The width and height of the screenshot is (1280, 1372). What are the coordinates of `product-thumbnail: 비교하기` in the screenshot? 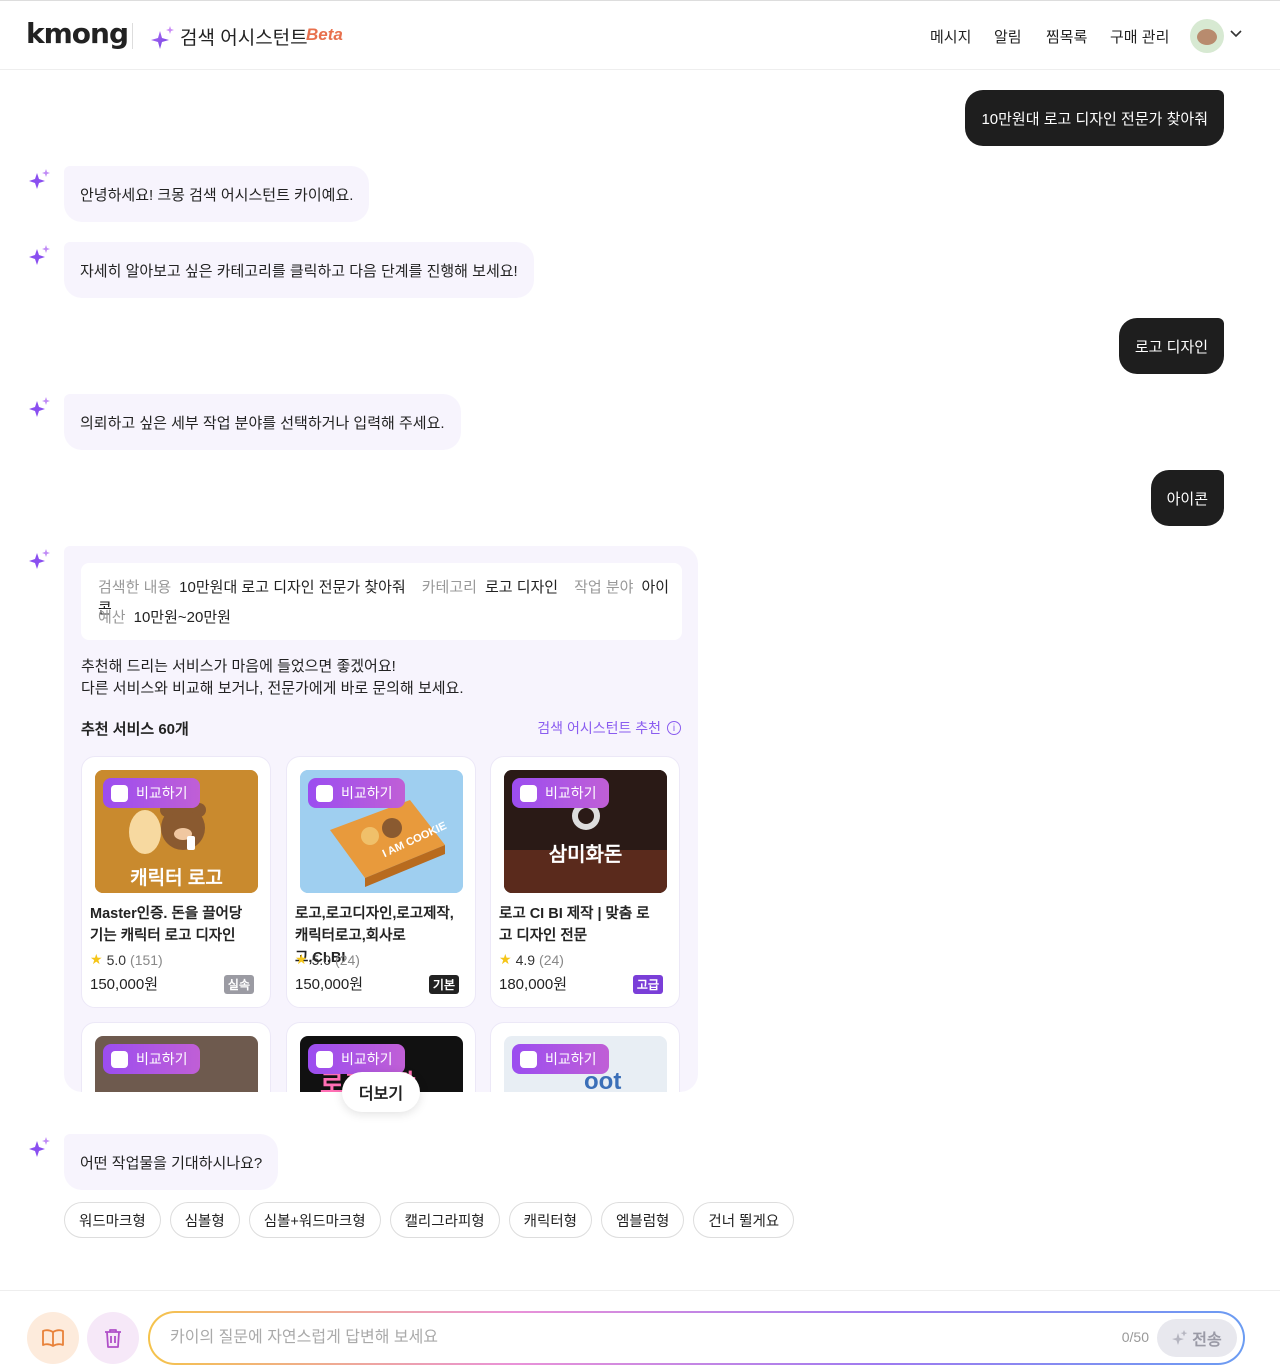 It's located at (176, 1064).